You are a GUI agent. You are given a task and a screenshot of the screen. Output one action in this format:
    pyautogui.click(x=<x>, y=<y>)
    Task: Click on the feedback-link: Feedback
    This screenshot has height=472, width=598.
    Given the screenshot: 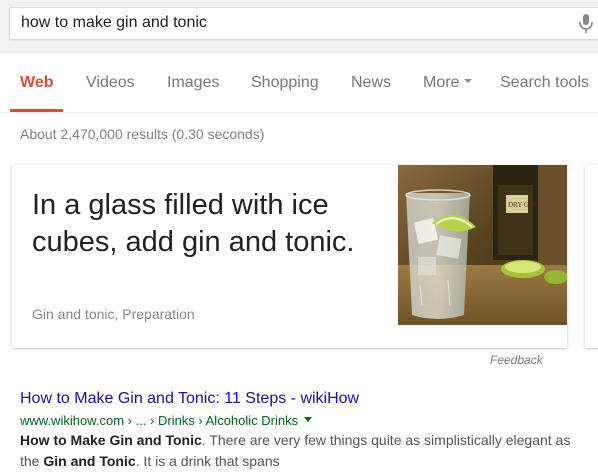 What is the action you would take?
    pyautogui.click(x=516, y=360)
    